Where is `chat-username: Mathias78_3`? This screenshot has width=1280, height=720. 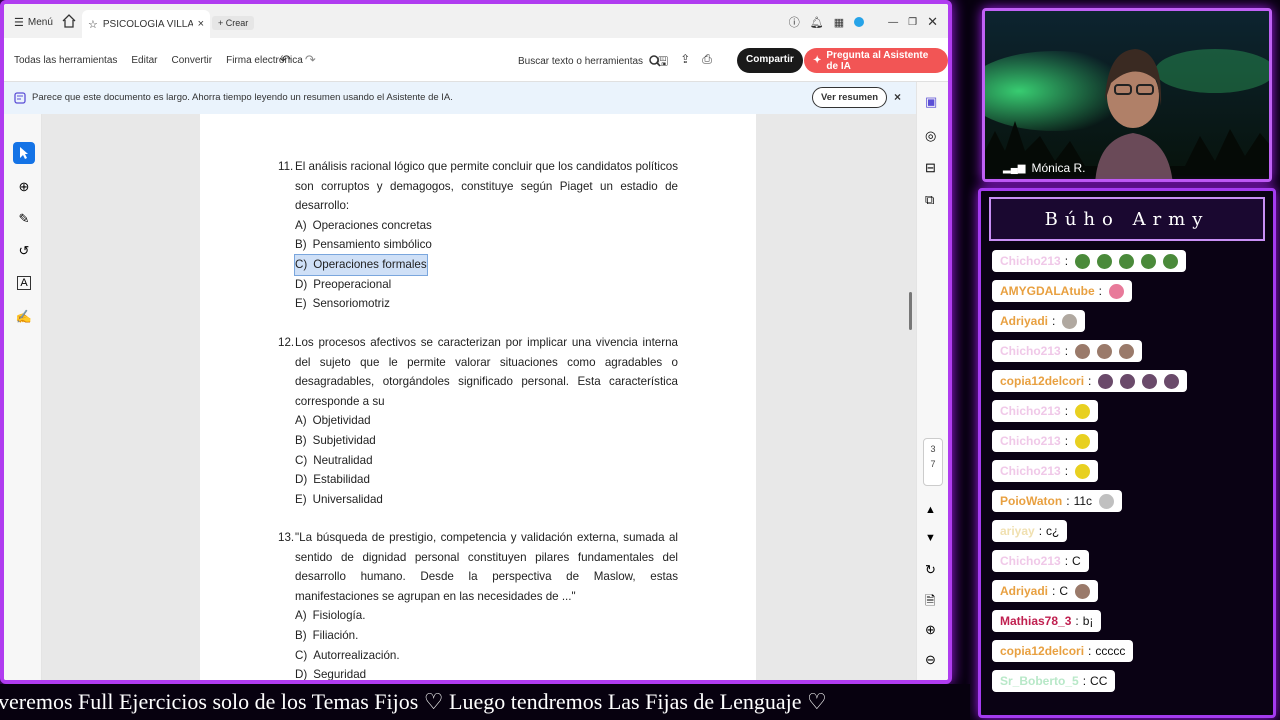 chat-username: Mathias78_3 is located at coordinates (1036, 621).